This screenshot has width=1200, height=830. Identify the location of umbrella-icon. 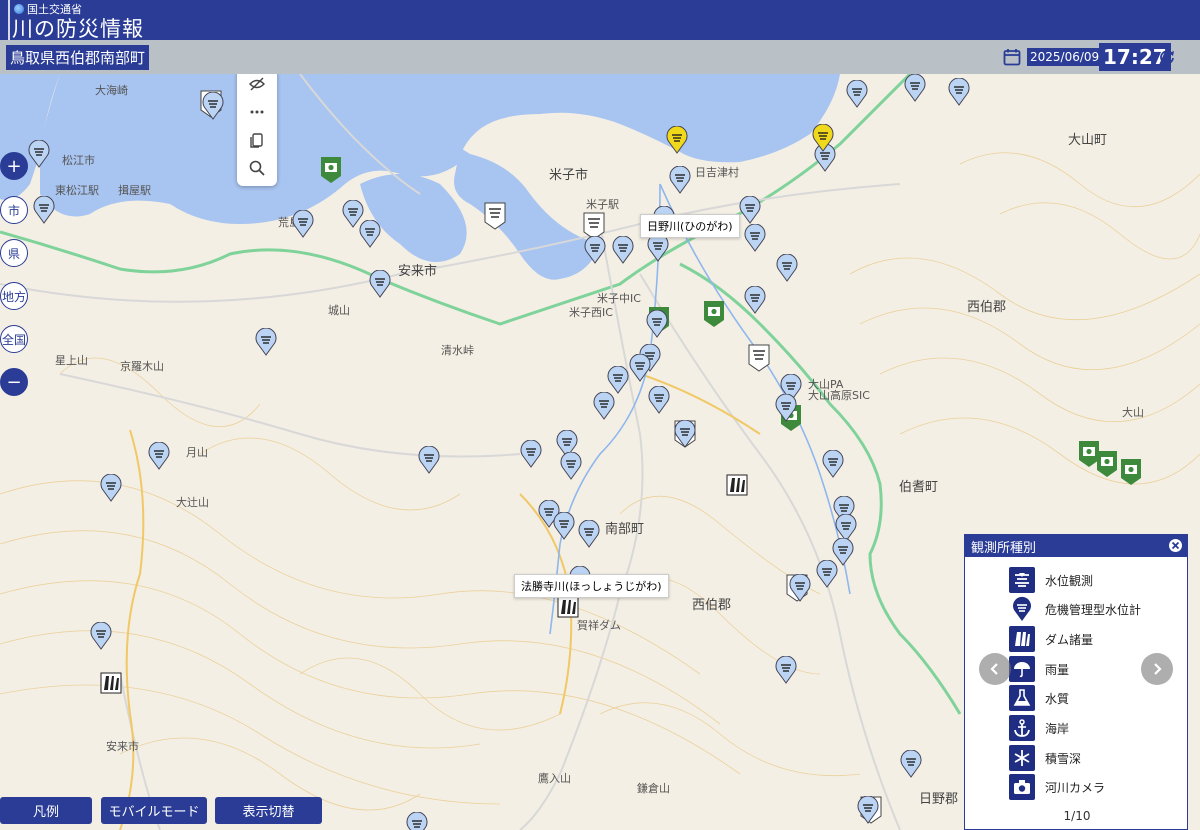
(1022, 669).